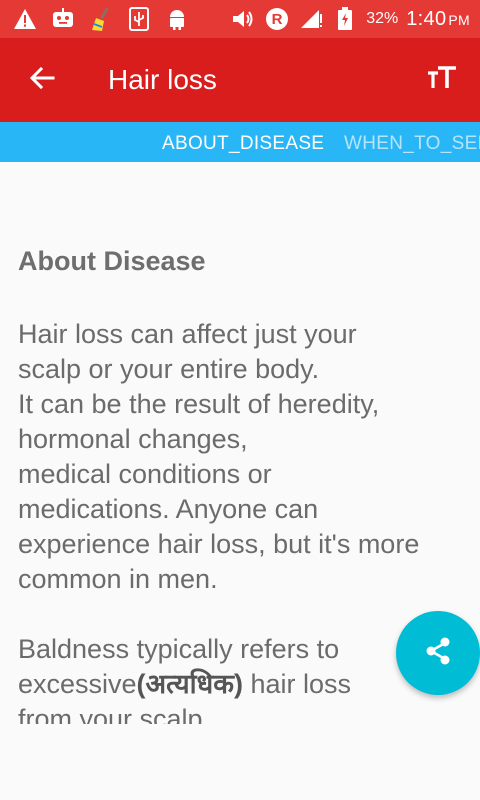  I want to click on usb-icon, so click(139, 19).